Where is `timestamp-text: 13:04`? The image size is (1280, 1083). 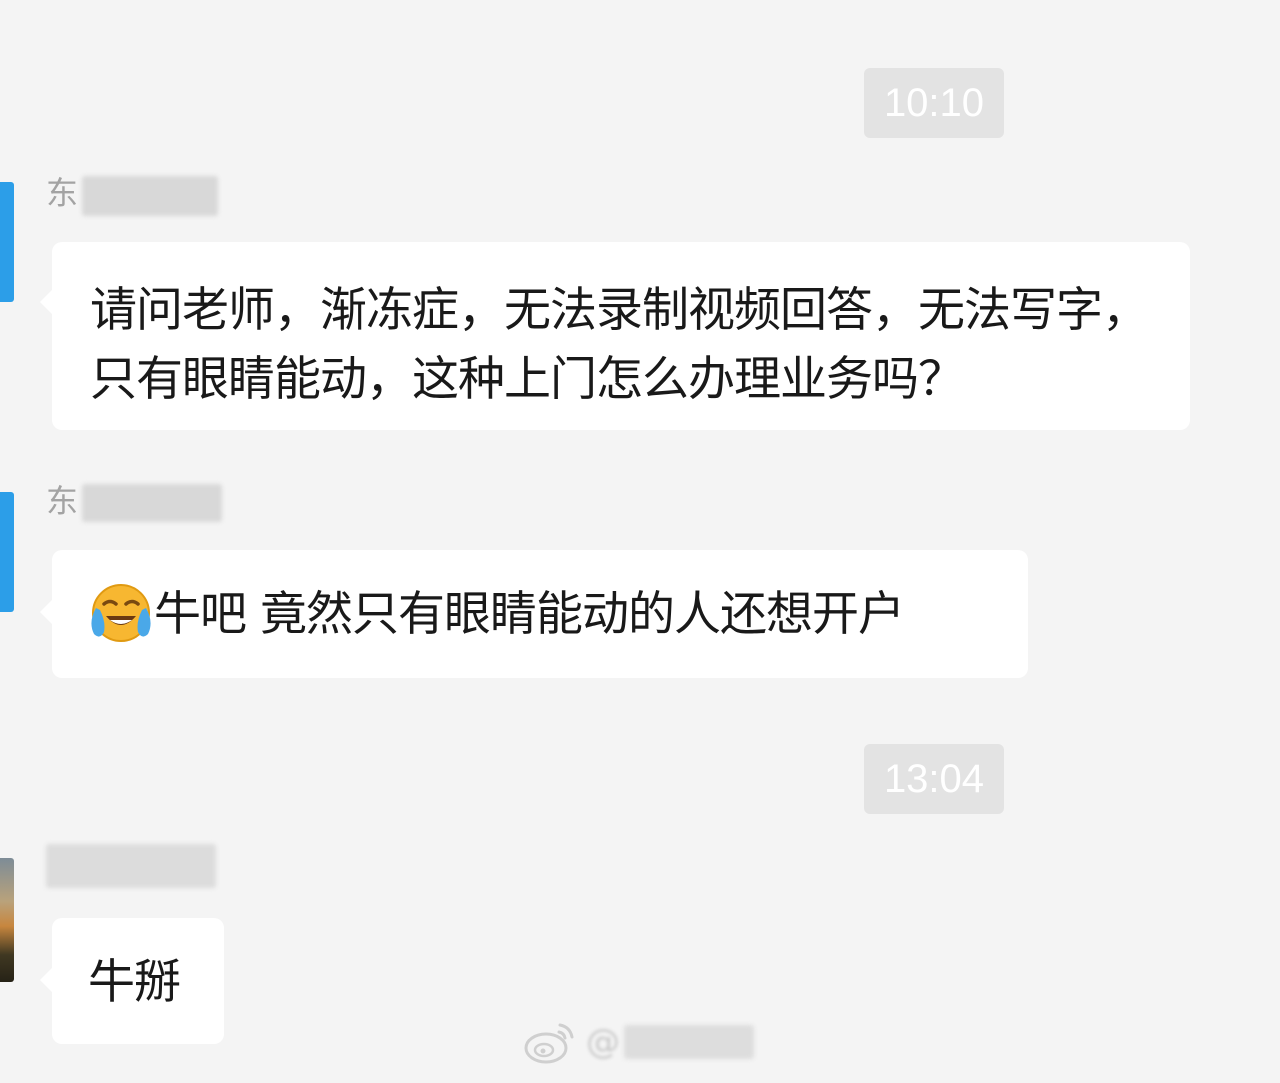
timestamp-text: 13:04 is located at coordinates (934, 779).